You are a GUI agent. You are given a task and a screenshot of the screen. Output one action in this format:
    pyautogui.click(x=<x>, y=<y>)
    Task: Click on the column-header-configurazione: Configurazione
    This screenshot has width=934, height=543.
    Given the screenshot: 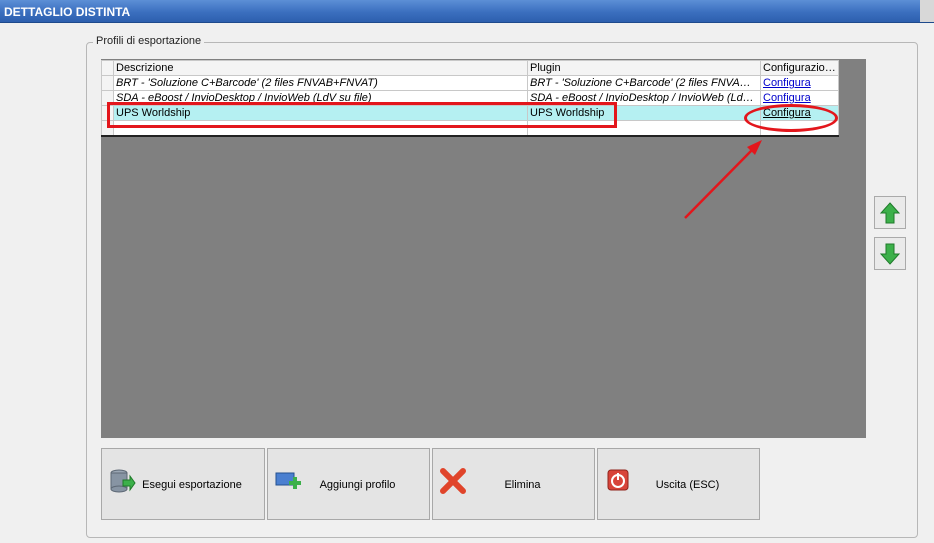 What is the action you would take?
    pyautogui.click(x=799, y=68)
    